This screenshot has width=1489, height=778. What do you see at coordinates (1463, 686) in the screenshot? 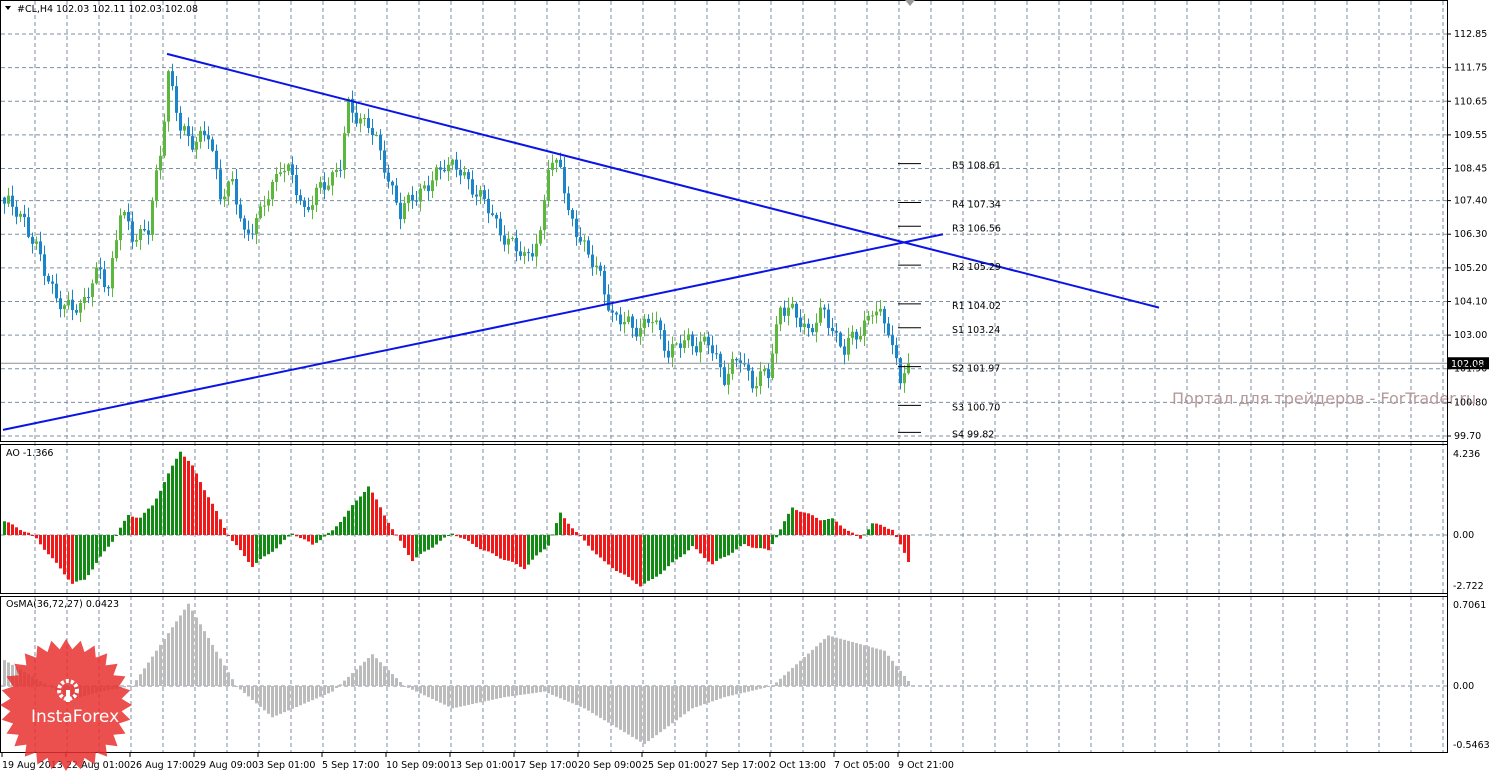
I see `indicator-tick-label: 0.00` at bounding box center [1463, 686].